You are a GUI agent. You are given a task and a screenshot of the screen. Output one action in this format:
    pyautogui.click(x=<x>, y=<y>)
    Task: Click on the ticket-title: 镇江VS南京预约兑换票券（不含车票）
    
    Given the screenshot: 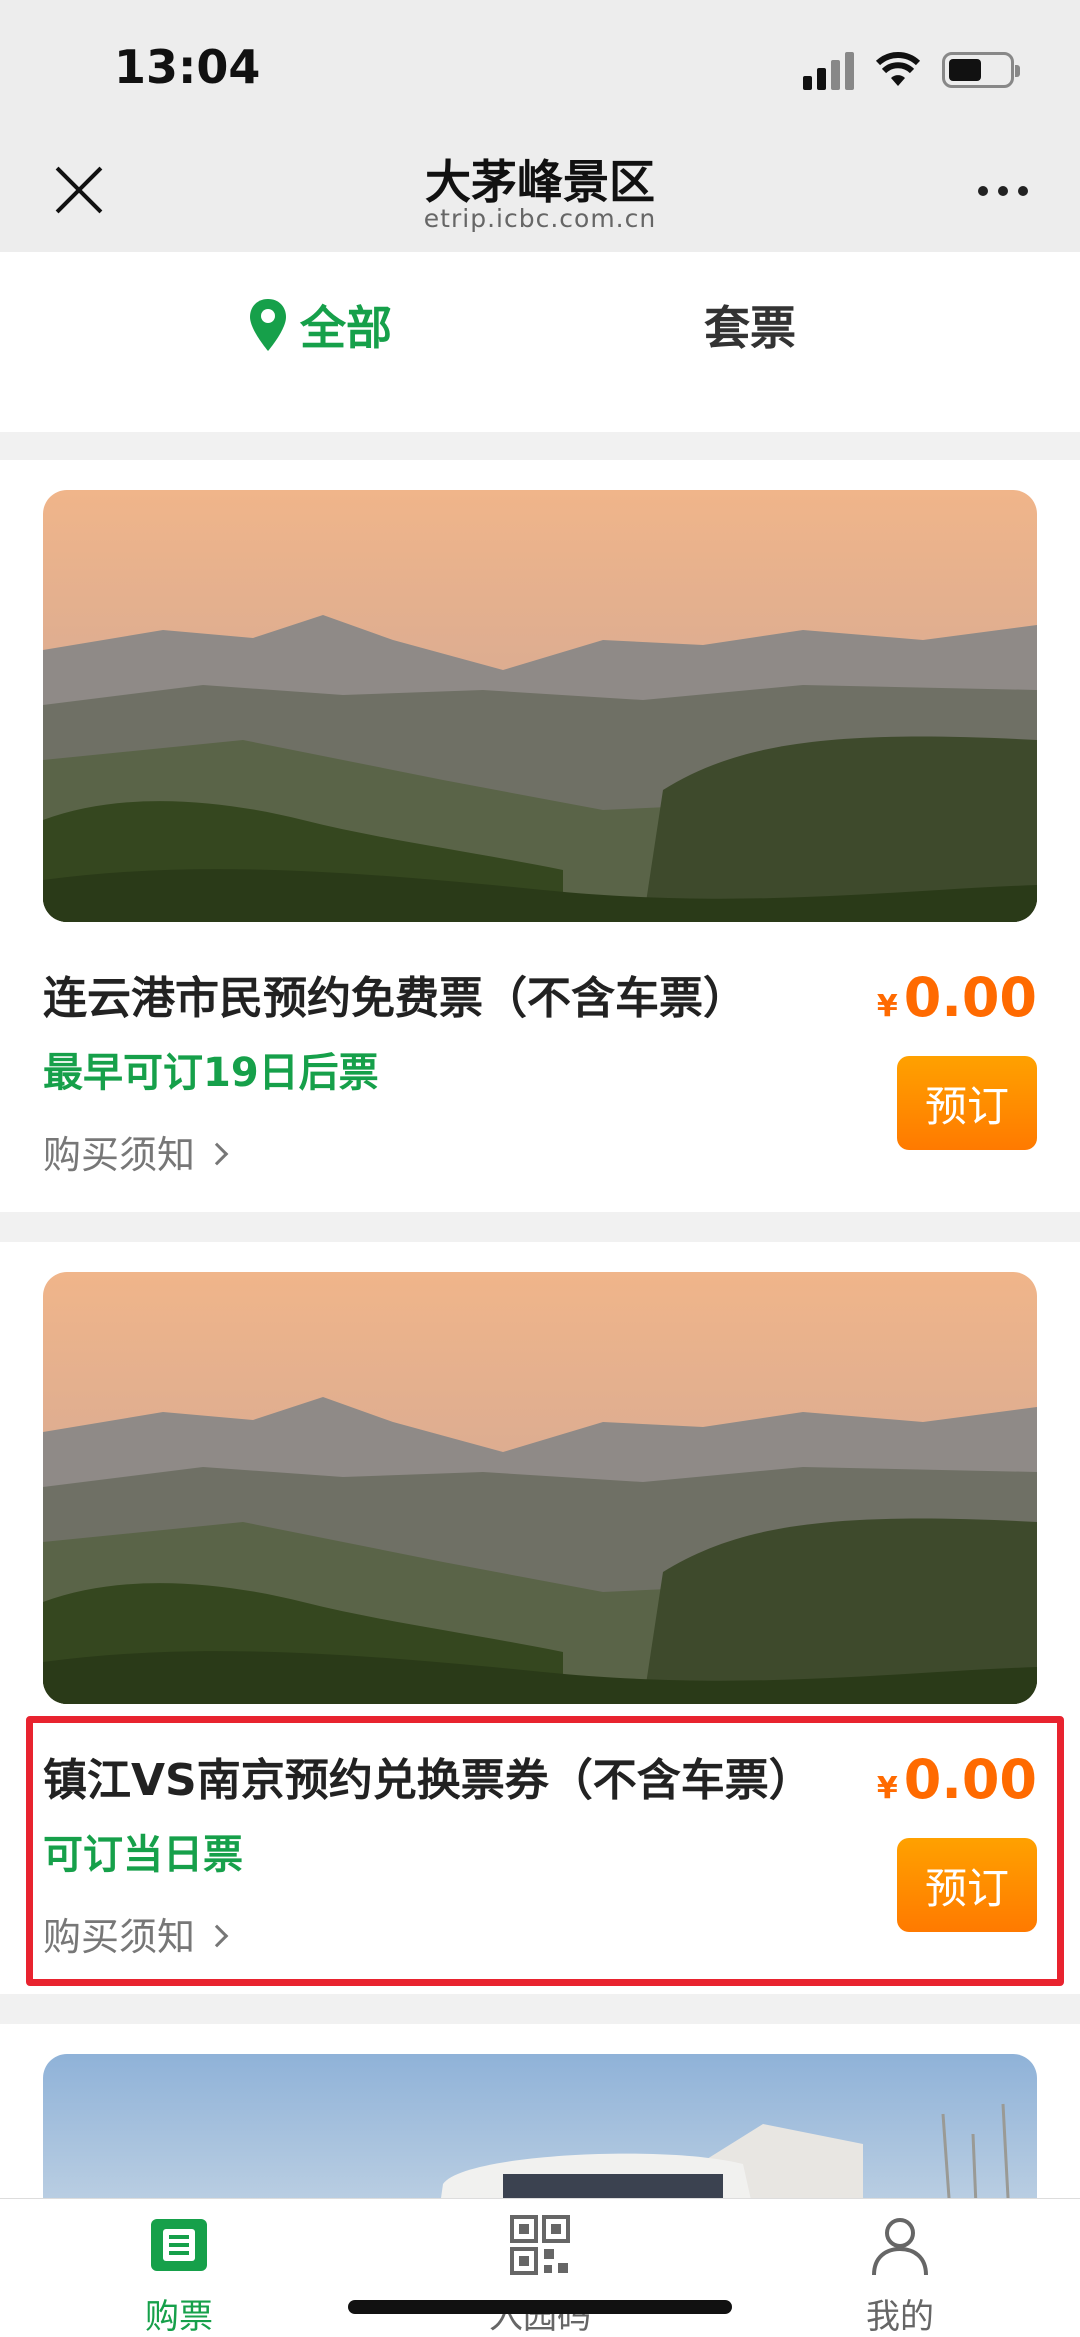 What is the action you would take?
    pyautogui.click(x=428, y=1780)
    